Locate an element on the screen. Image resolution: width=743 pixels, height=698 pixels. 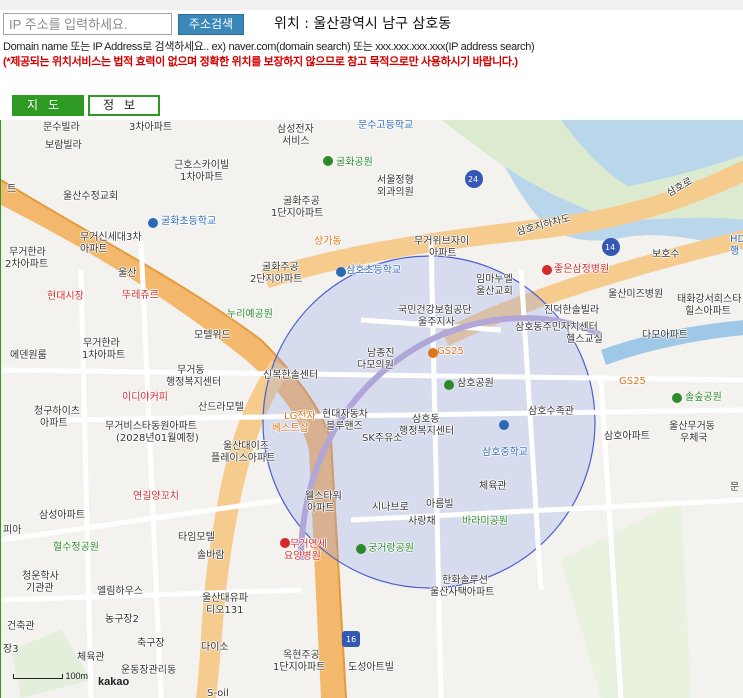
map-label: 트 is located at coordinates (12, 189).